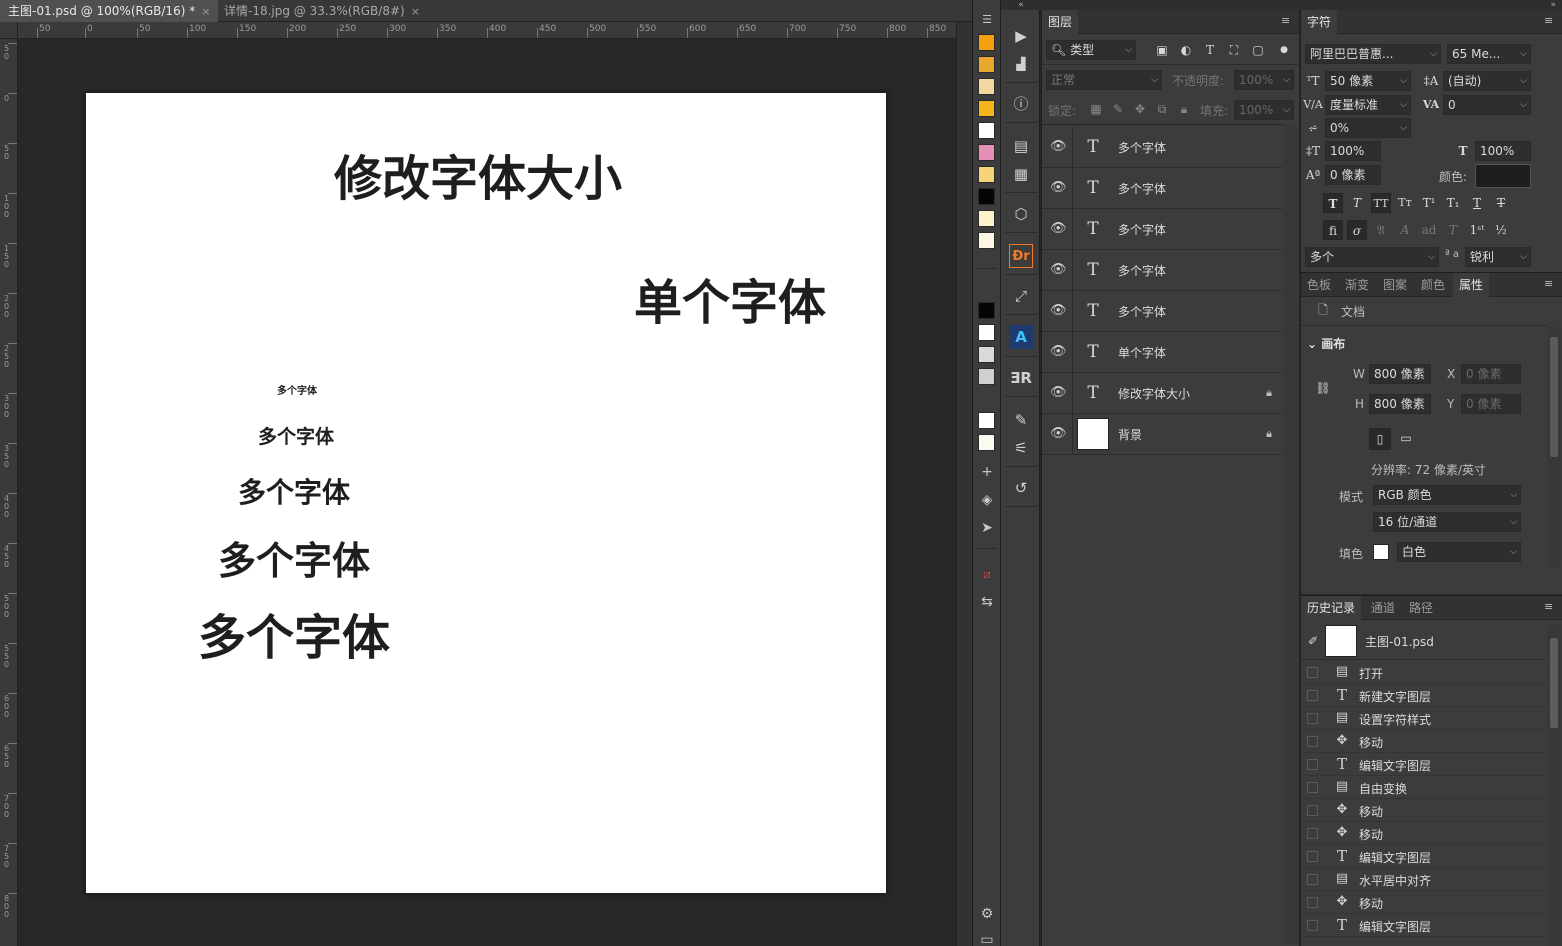  I want to click on fill-color-swatch, so click(1381, 552).